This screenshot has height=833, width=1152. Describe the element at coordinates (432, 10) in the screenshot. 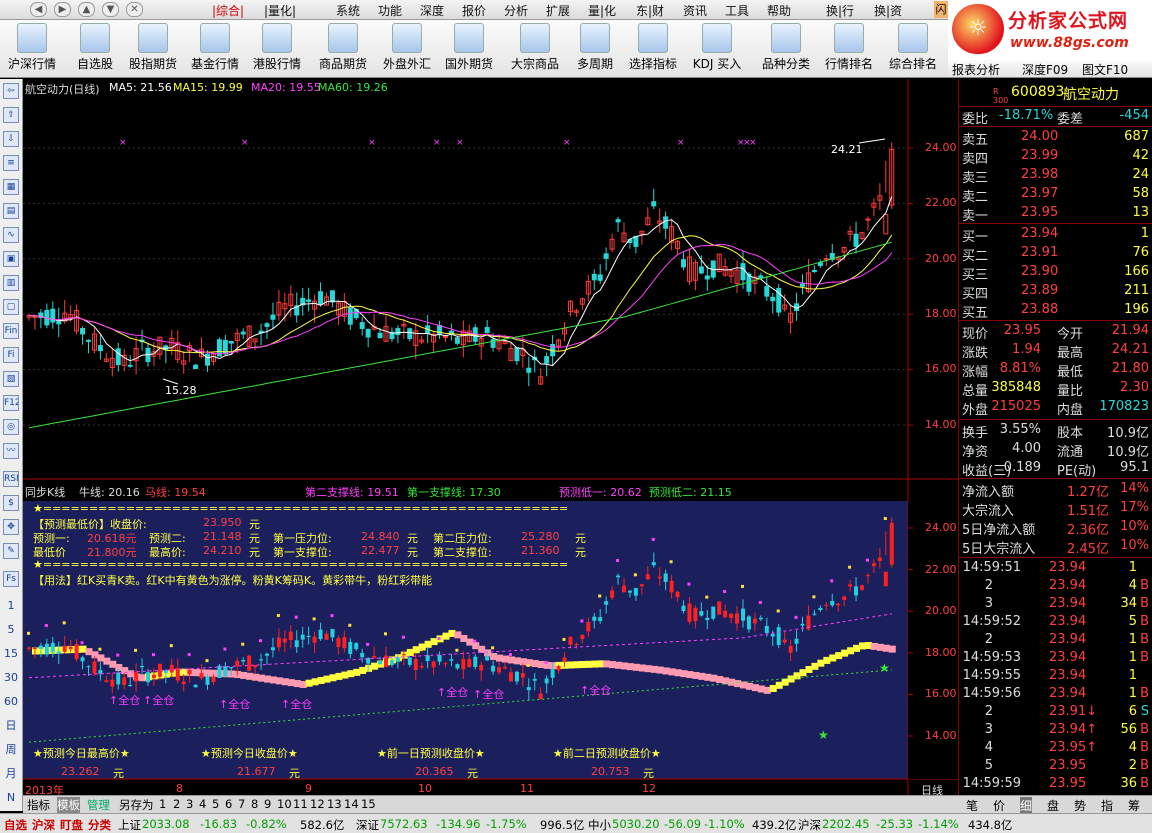

I see `menu-shendu: 深度` at that location.